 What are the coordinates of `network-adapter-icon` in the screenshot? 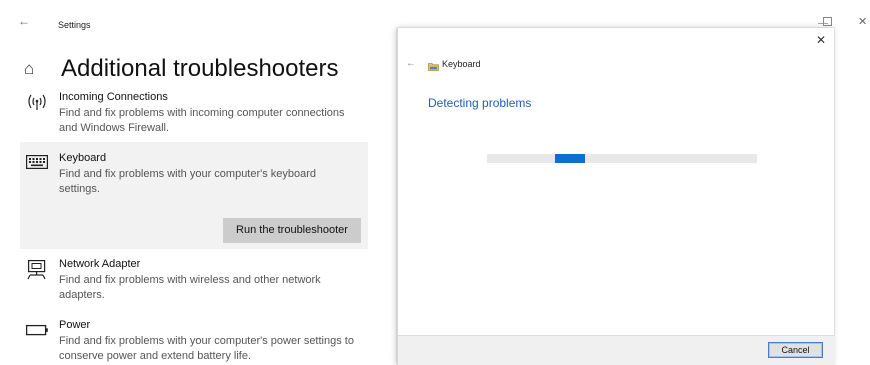 It's located at (37, 270).